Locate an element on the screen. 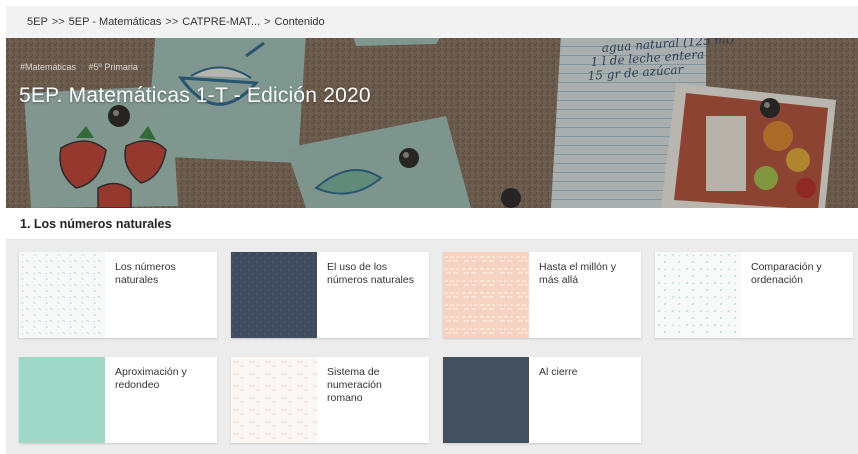 The image size is (858, 454). activity-card-numeros-naturales: Los números naturales is located at coordinates (118, 295).